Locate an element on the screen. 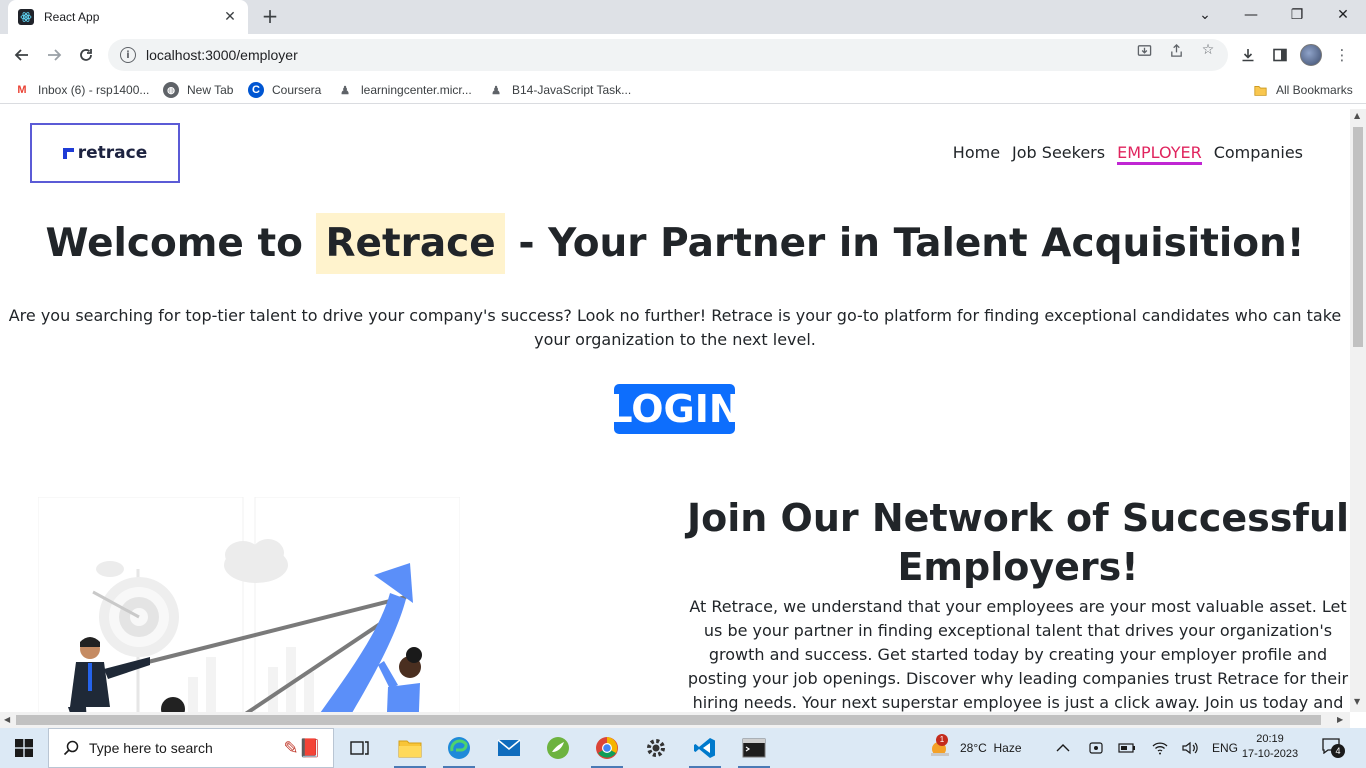 This screenshot has width=1366, height=768. address-bar: i localhost:3000/employer is located at coordinates (668, 55).